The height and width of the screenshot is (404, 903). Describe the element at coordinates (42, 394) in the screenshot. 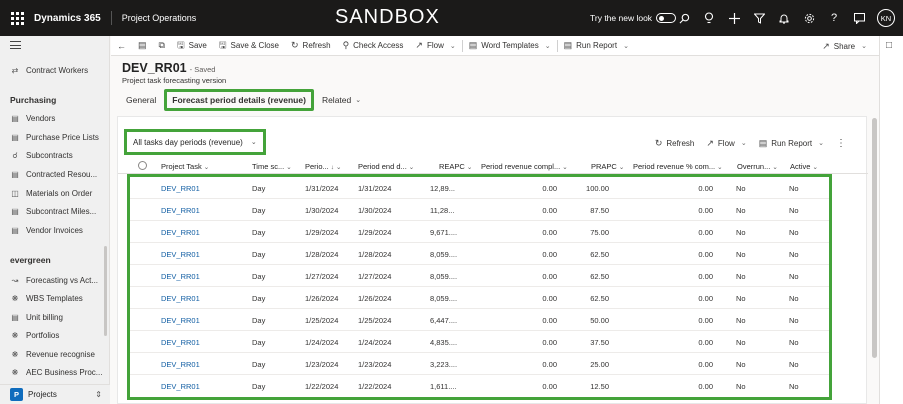

I see `area-switcher-label: Projects` at that location.